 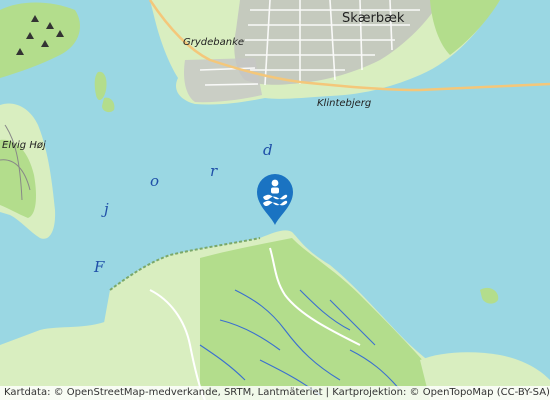 What do you see at coordinates (213, 42) in the screenshot?
I see `place-label-grydebanke: Grydebanke` at bounding box center [213, 42].